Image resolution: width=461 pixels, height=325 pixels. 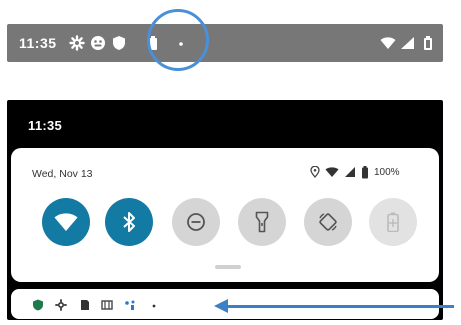 What do you see at coordinates (315, 172) in the screenshot?
I see `location-icon` at bounding box center [315, 172].